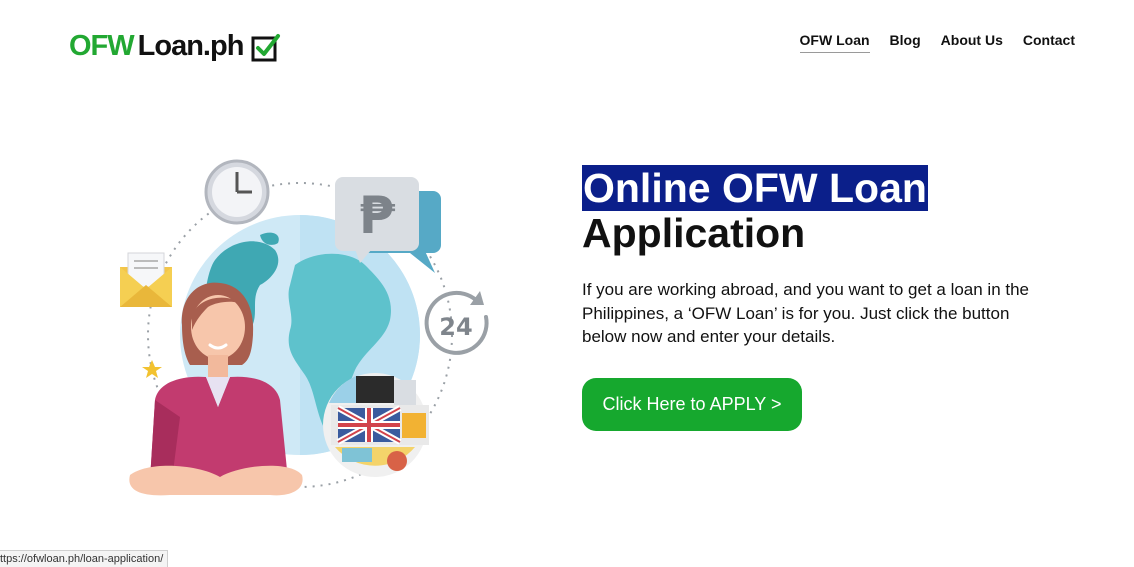 This screenshot has height=567, width=1134. Describe the element at coordinates (834, 42) in the screenshot. I see `nav-ofw-loan: OFW Loan` at that location.